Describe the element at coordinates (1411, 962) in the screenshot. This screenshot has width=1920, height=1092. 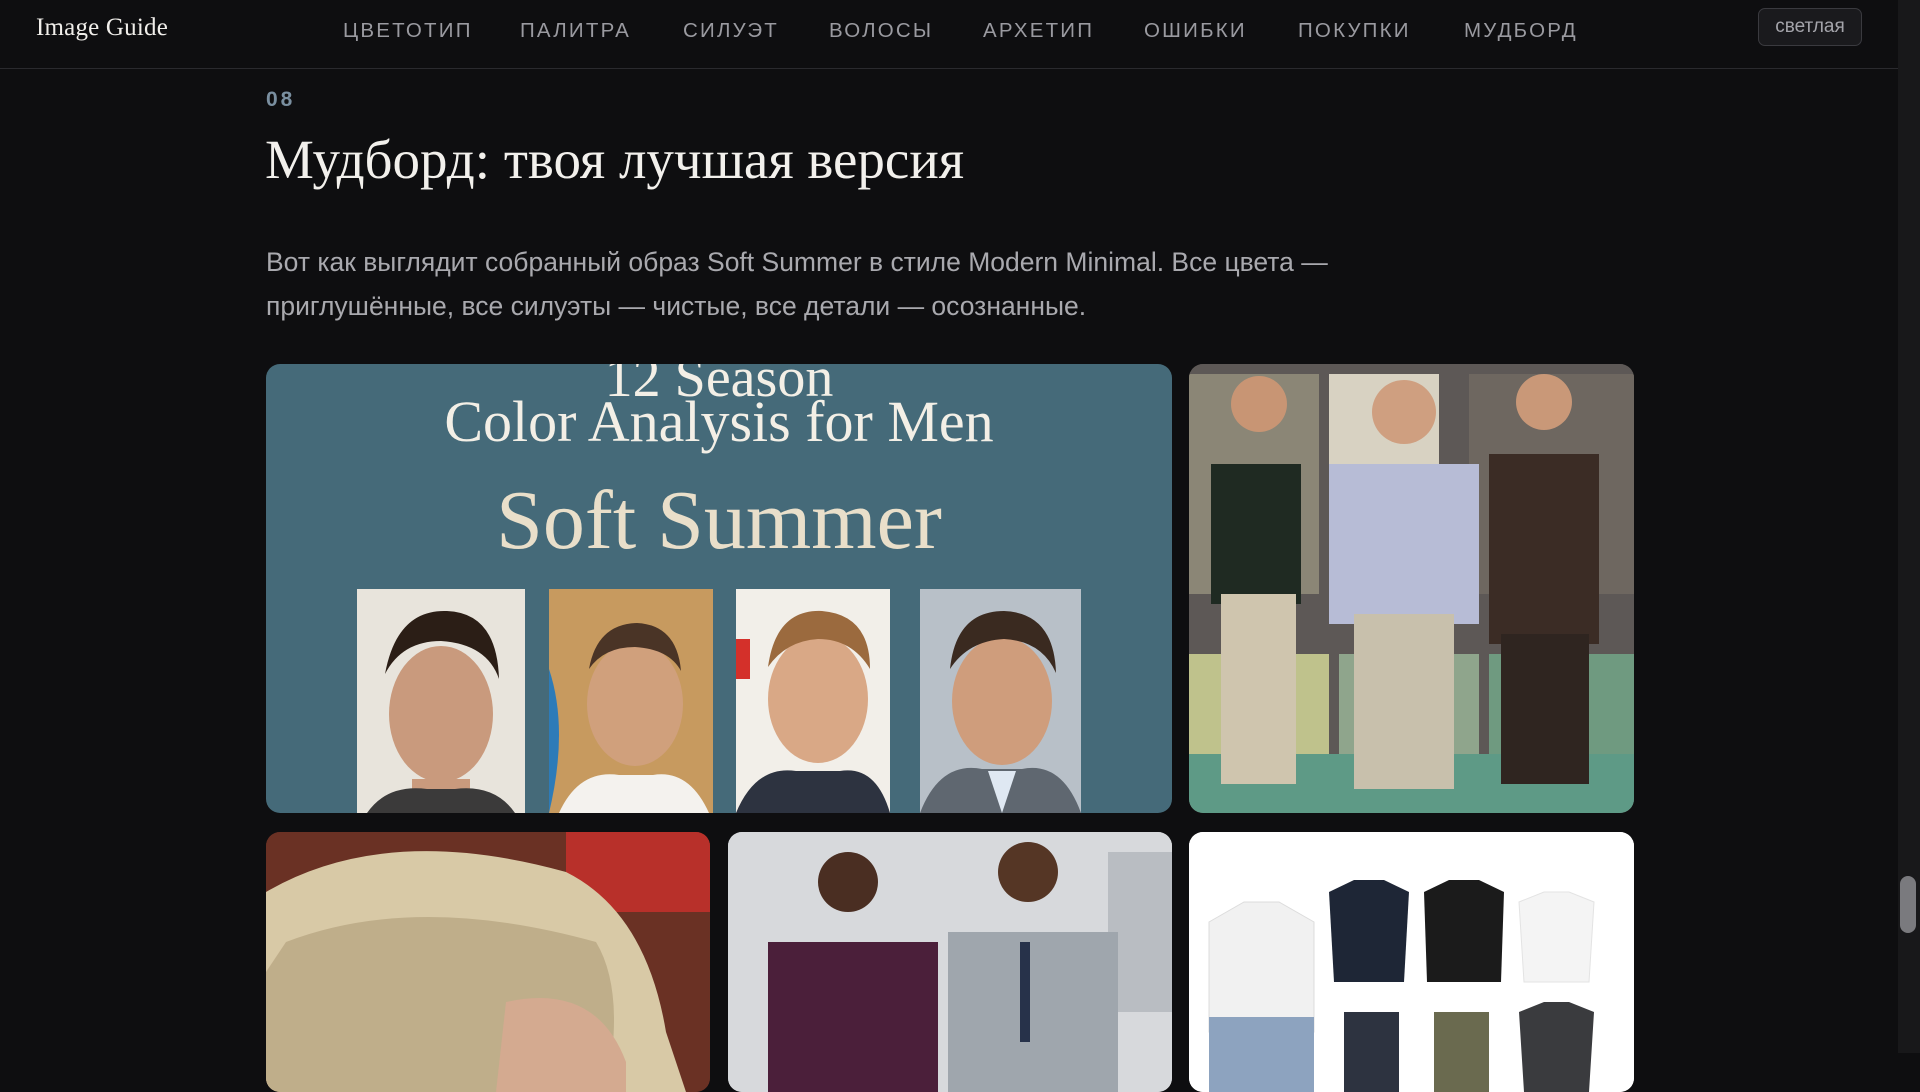
I see `capsule-wardrobe-items-image` at that location.